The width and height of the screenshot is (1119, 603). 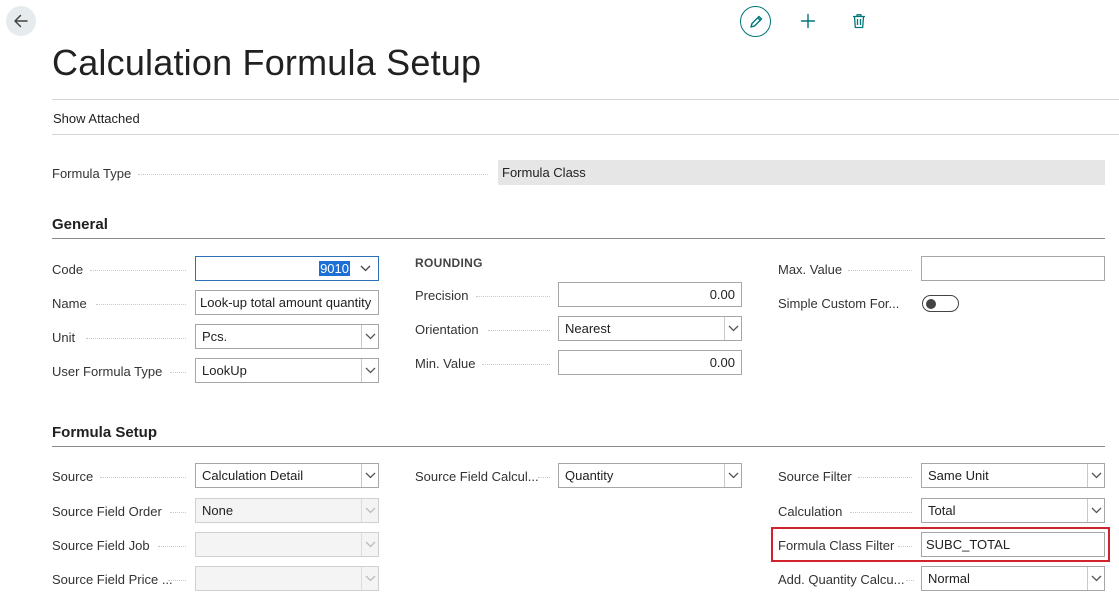 I want to click on precision-field: 0.00, so click(x=650, y=294).